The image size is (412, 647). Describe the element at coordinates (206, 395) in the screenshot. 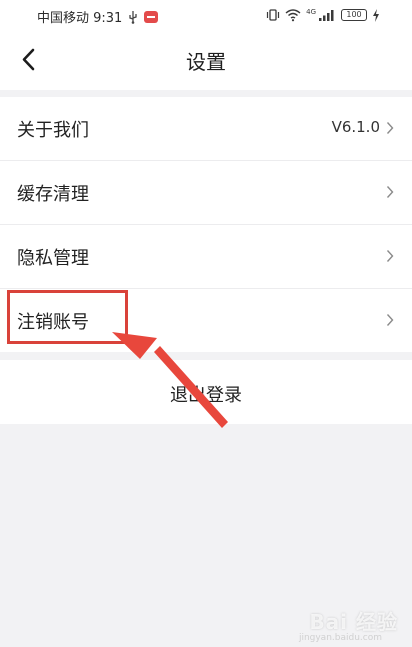

I see `logout-label: 退出登录` at that location.